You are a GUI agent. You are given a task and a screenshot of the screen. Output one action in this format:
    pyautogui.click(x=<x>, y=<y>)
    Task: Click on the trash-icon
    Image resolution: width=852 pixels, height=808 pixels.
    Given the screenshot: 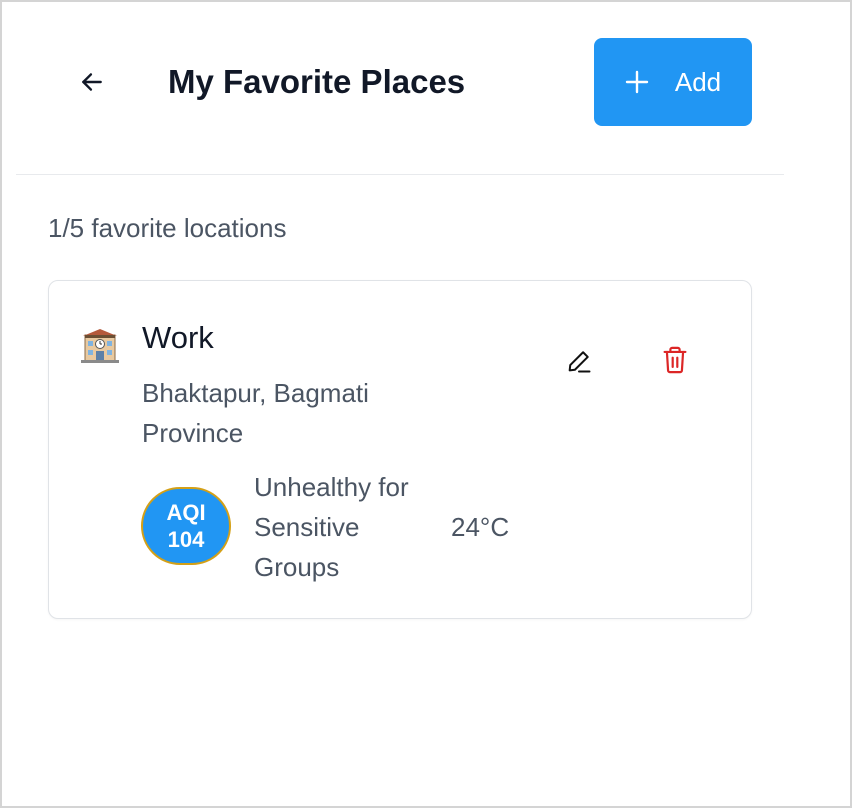 What is the action you would take?
    pyautogui.click(x=675, y=360)
    